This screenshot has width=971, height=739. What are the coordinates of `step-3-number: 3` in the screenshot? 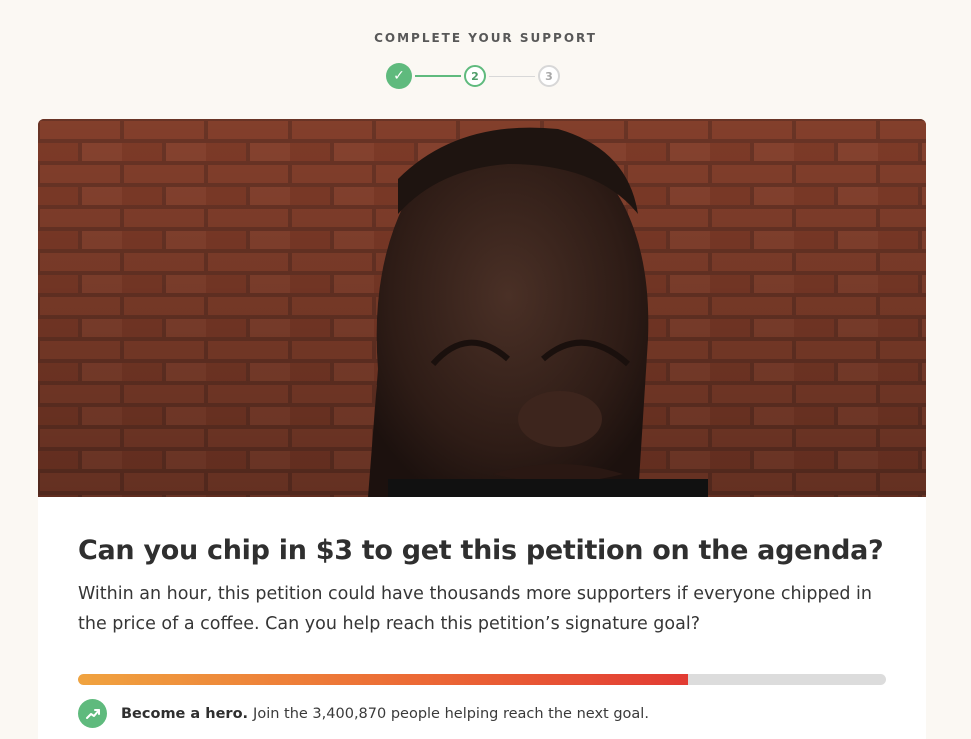 It's located at (549, 76).